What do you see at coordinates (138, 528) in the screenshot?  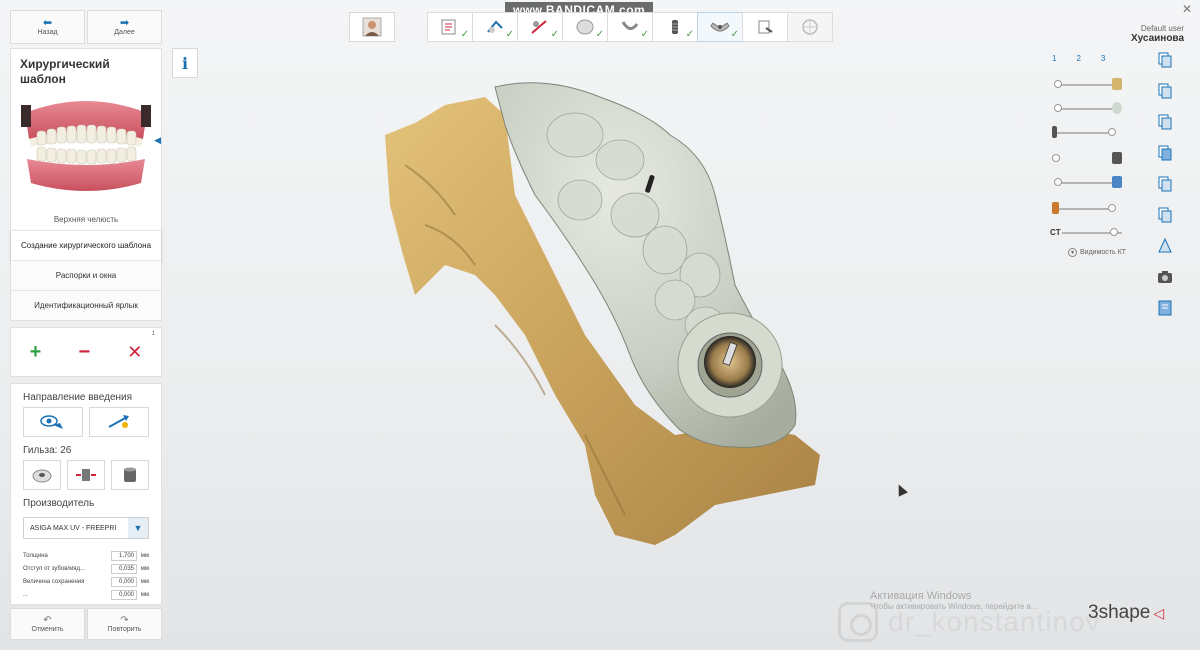 I see `chevron-down-icon: ▼` at bounding box center [138, 528].